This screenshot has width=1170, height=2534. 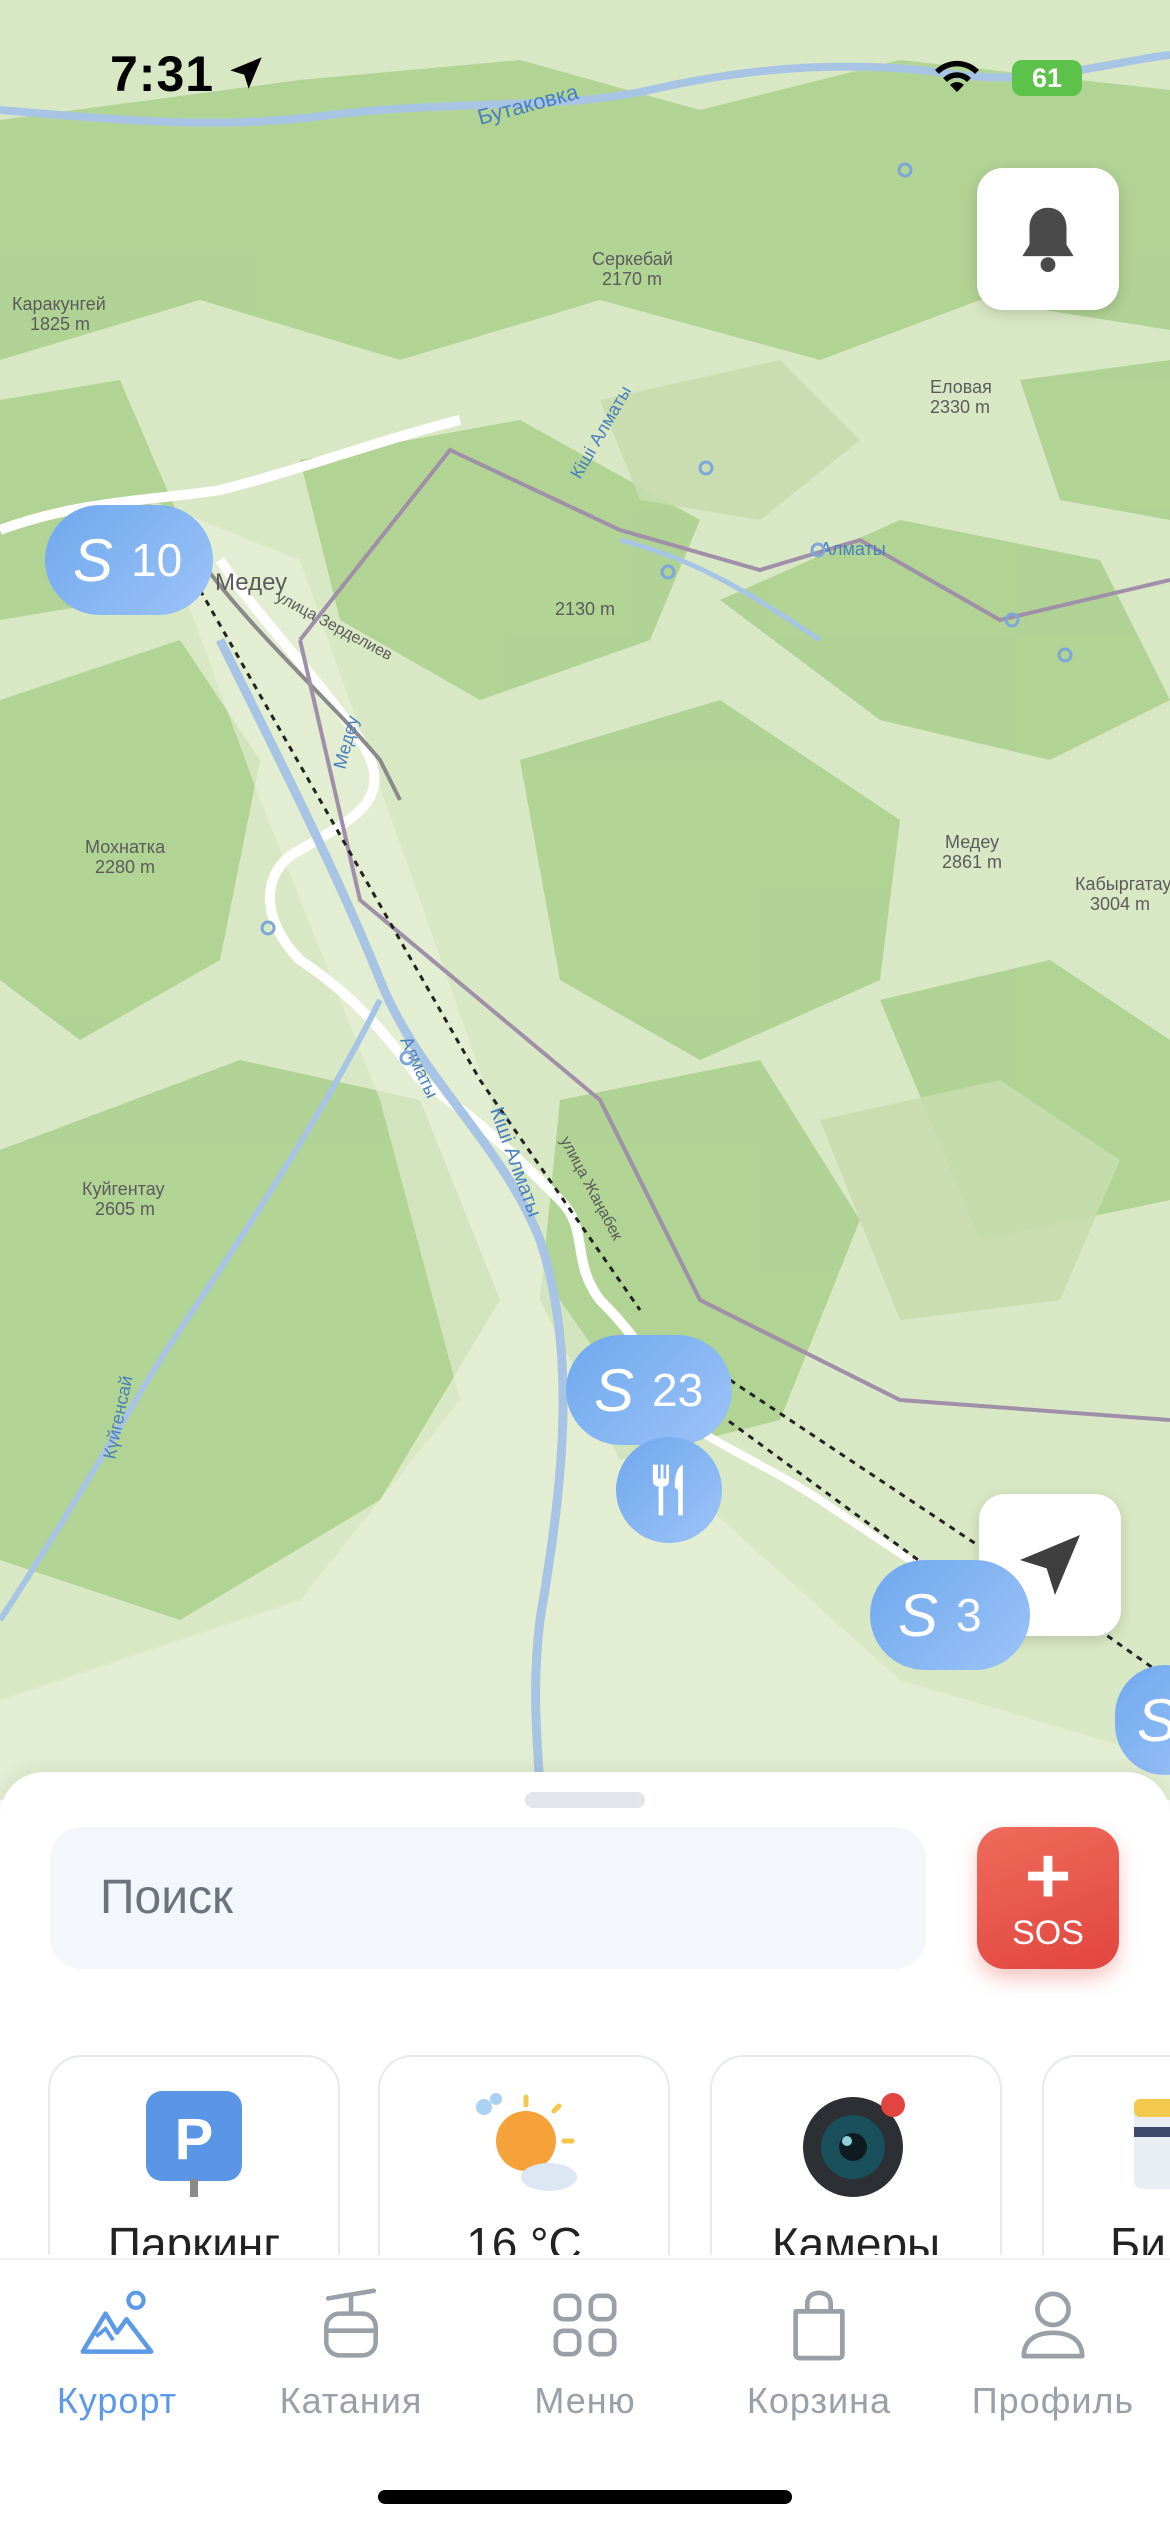 What do you see at coordinates (1048, 1933) in the screenshot?
I see `sos-label: SOS` at bounding box center [1048, 1933].